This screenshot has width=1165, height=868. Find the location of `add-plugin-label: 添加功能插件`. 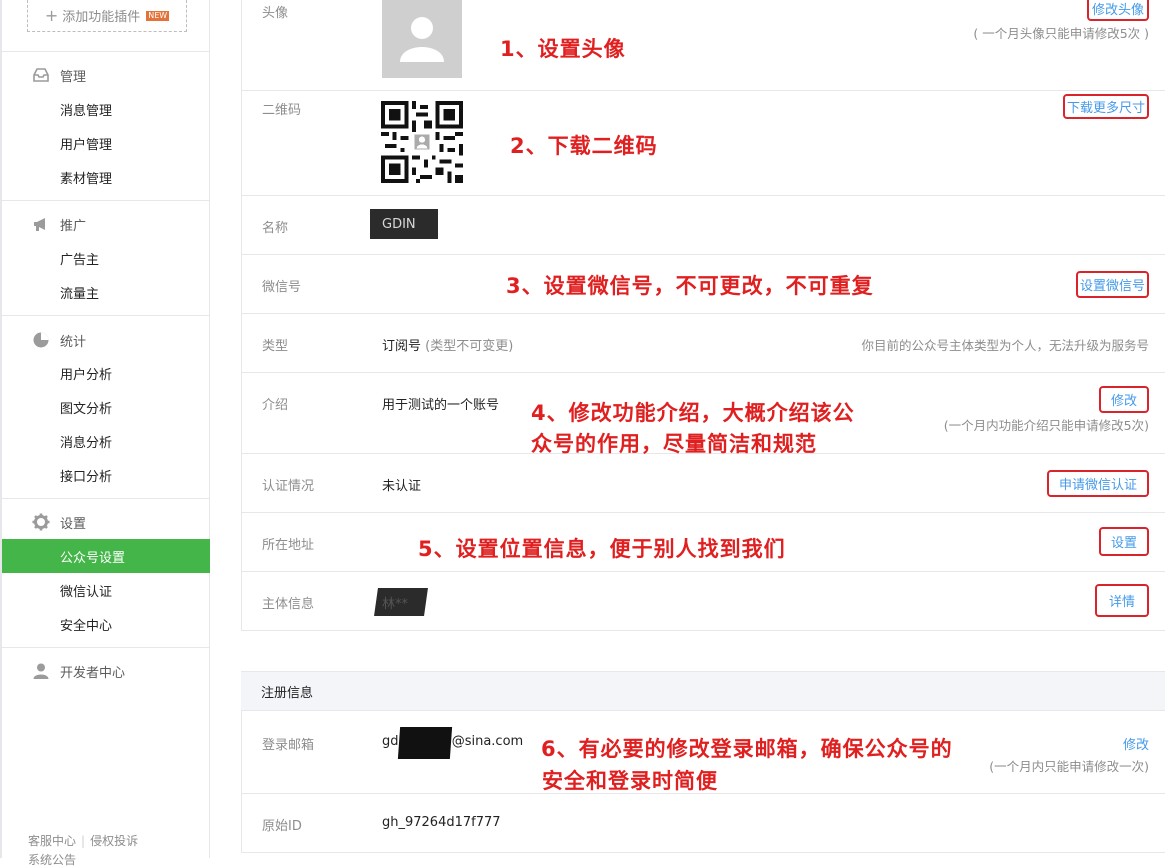

add-plugin-label: 添加功能插件 is located at coordinates (101, 17).